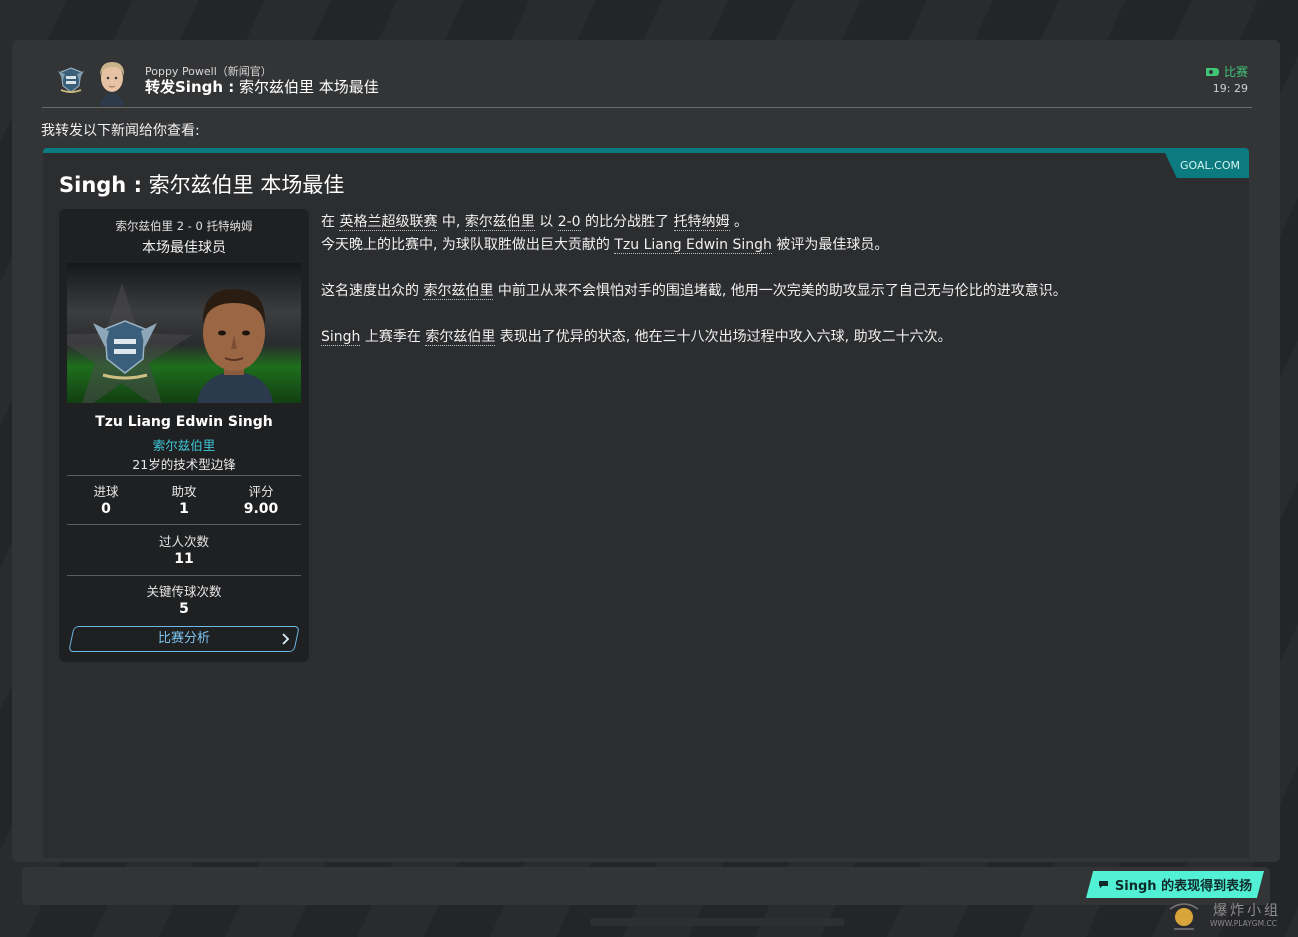 The width and height of the screenshot is (1298, 937). Describe the element at coordinates (723, 337) in the screenshot. I see `text: 表现出了优异的状态, 他在三十八次出场过程中攻入六球, 助攻二十六次。` at that location.